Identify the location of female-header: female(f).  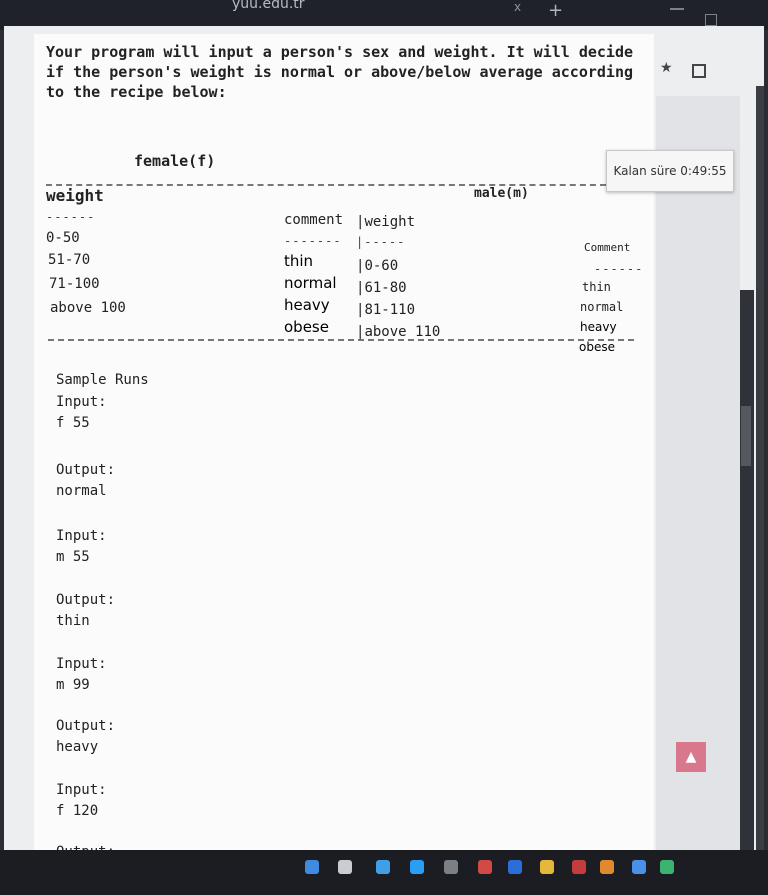
(175, 161).